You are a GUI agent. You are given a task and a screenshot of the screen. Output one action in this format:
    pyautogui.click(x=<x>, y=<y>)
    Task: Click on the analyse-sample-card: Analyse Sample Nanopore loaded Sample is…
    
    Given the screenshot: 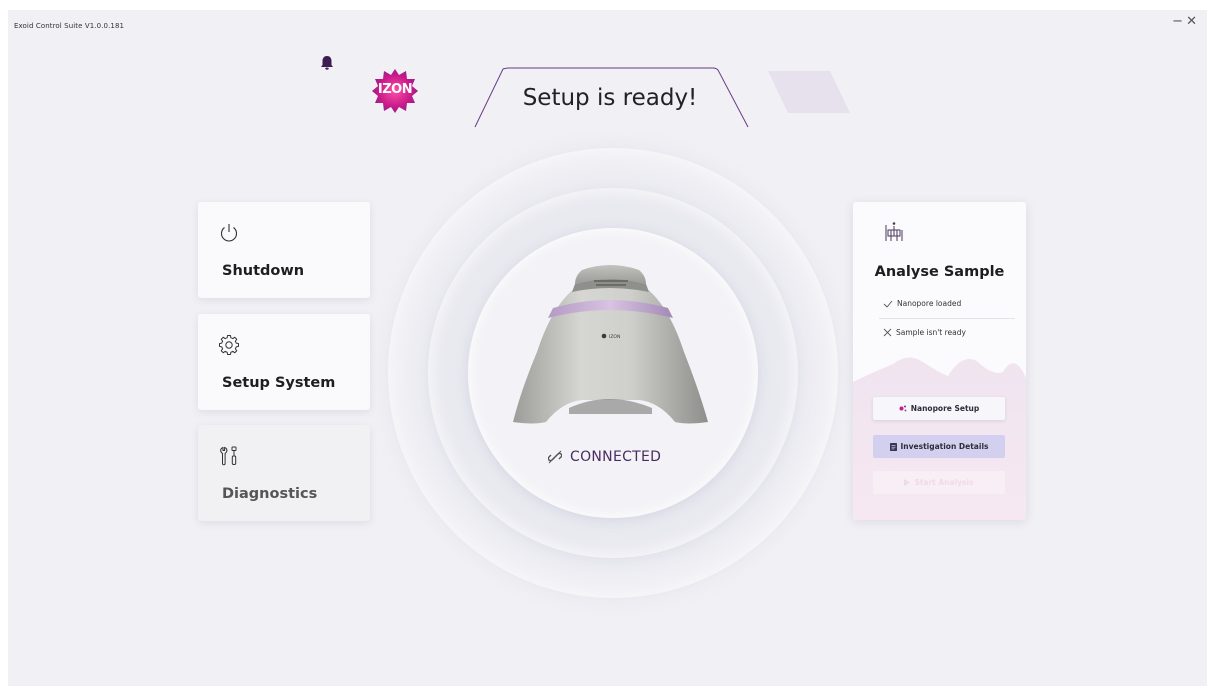 What is the action you would take?
    pyautogui.click(x=939, y=361)
    